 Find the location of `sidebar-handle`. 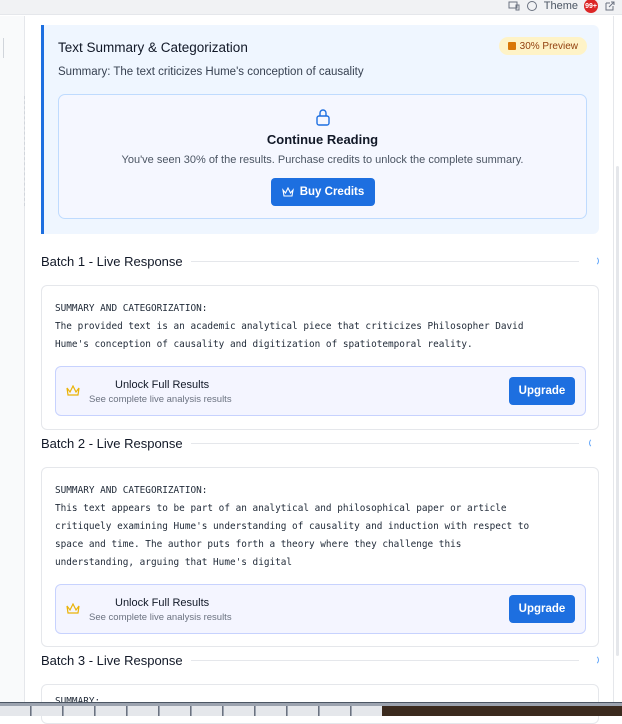

sidebar-handle is located at coordinates (2, 48).